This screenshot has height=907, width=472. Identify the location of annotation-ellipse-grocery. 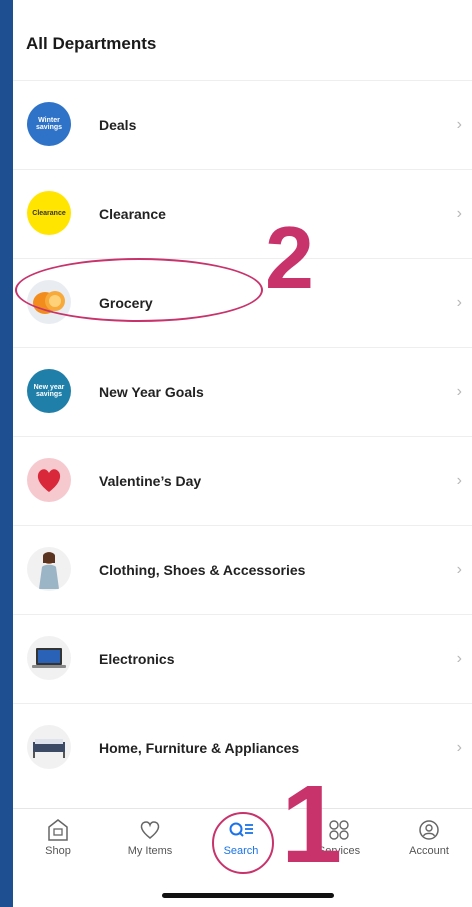
(139, 290).